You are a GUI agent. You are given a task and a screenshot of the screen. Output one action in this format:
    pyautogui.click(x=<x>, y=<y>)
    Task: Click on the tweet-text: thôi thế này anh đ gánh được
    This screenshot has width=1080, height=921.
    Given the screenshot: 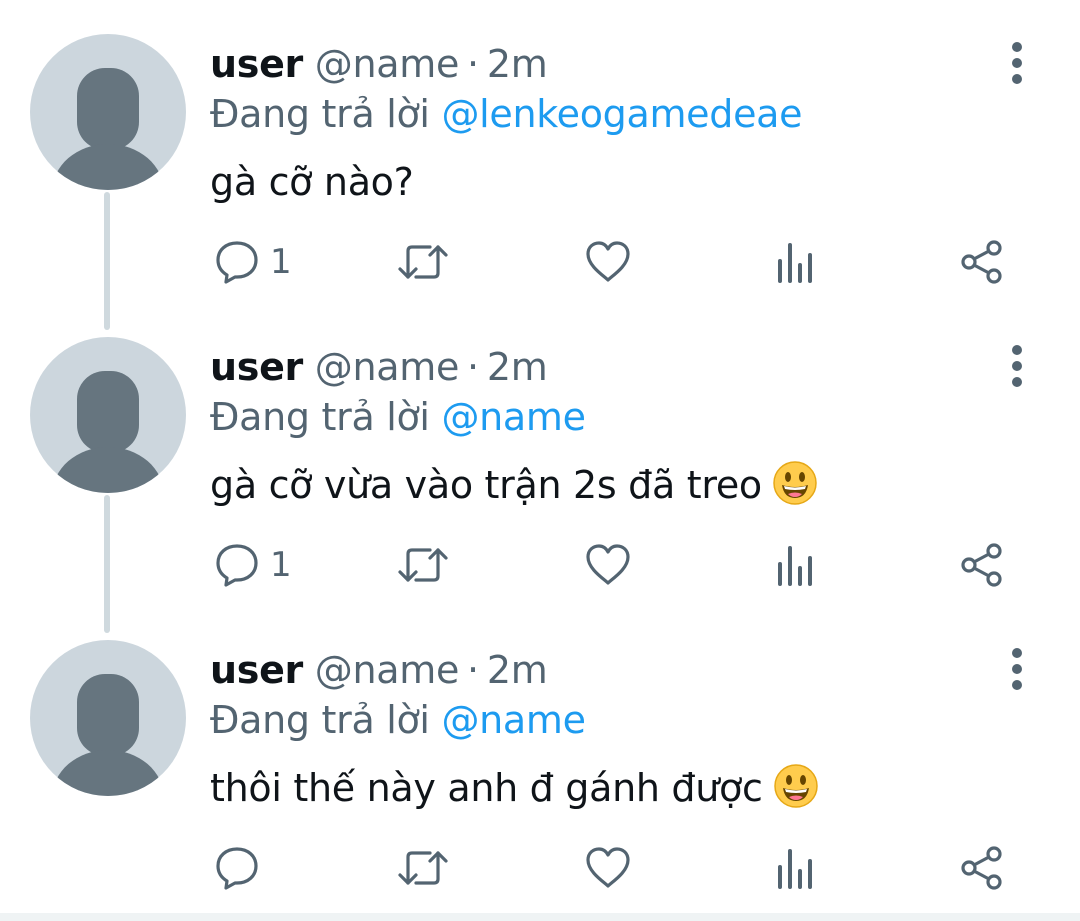 What is the action you would take?
    pyautogui.click(x=514, y=788)
    